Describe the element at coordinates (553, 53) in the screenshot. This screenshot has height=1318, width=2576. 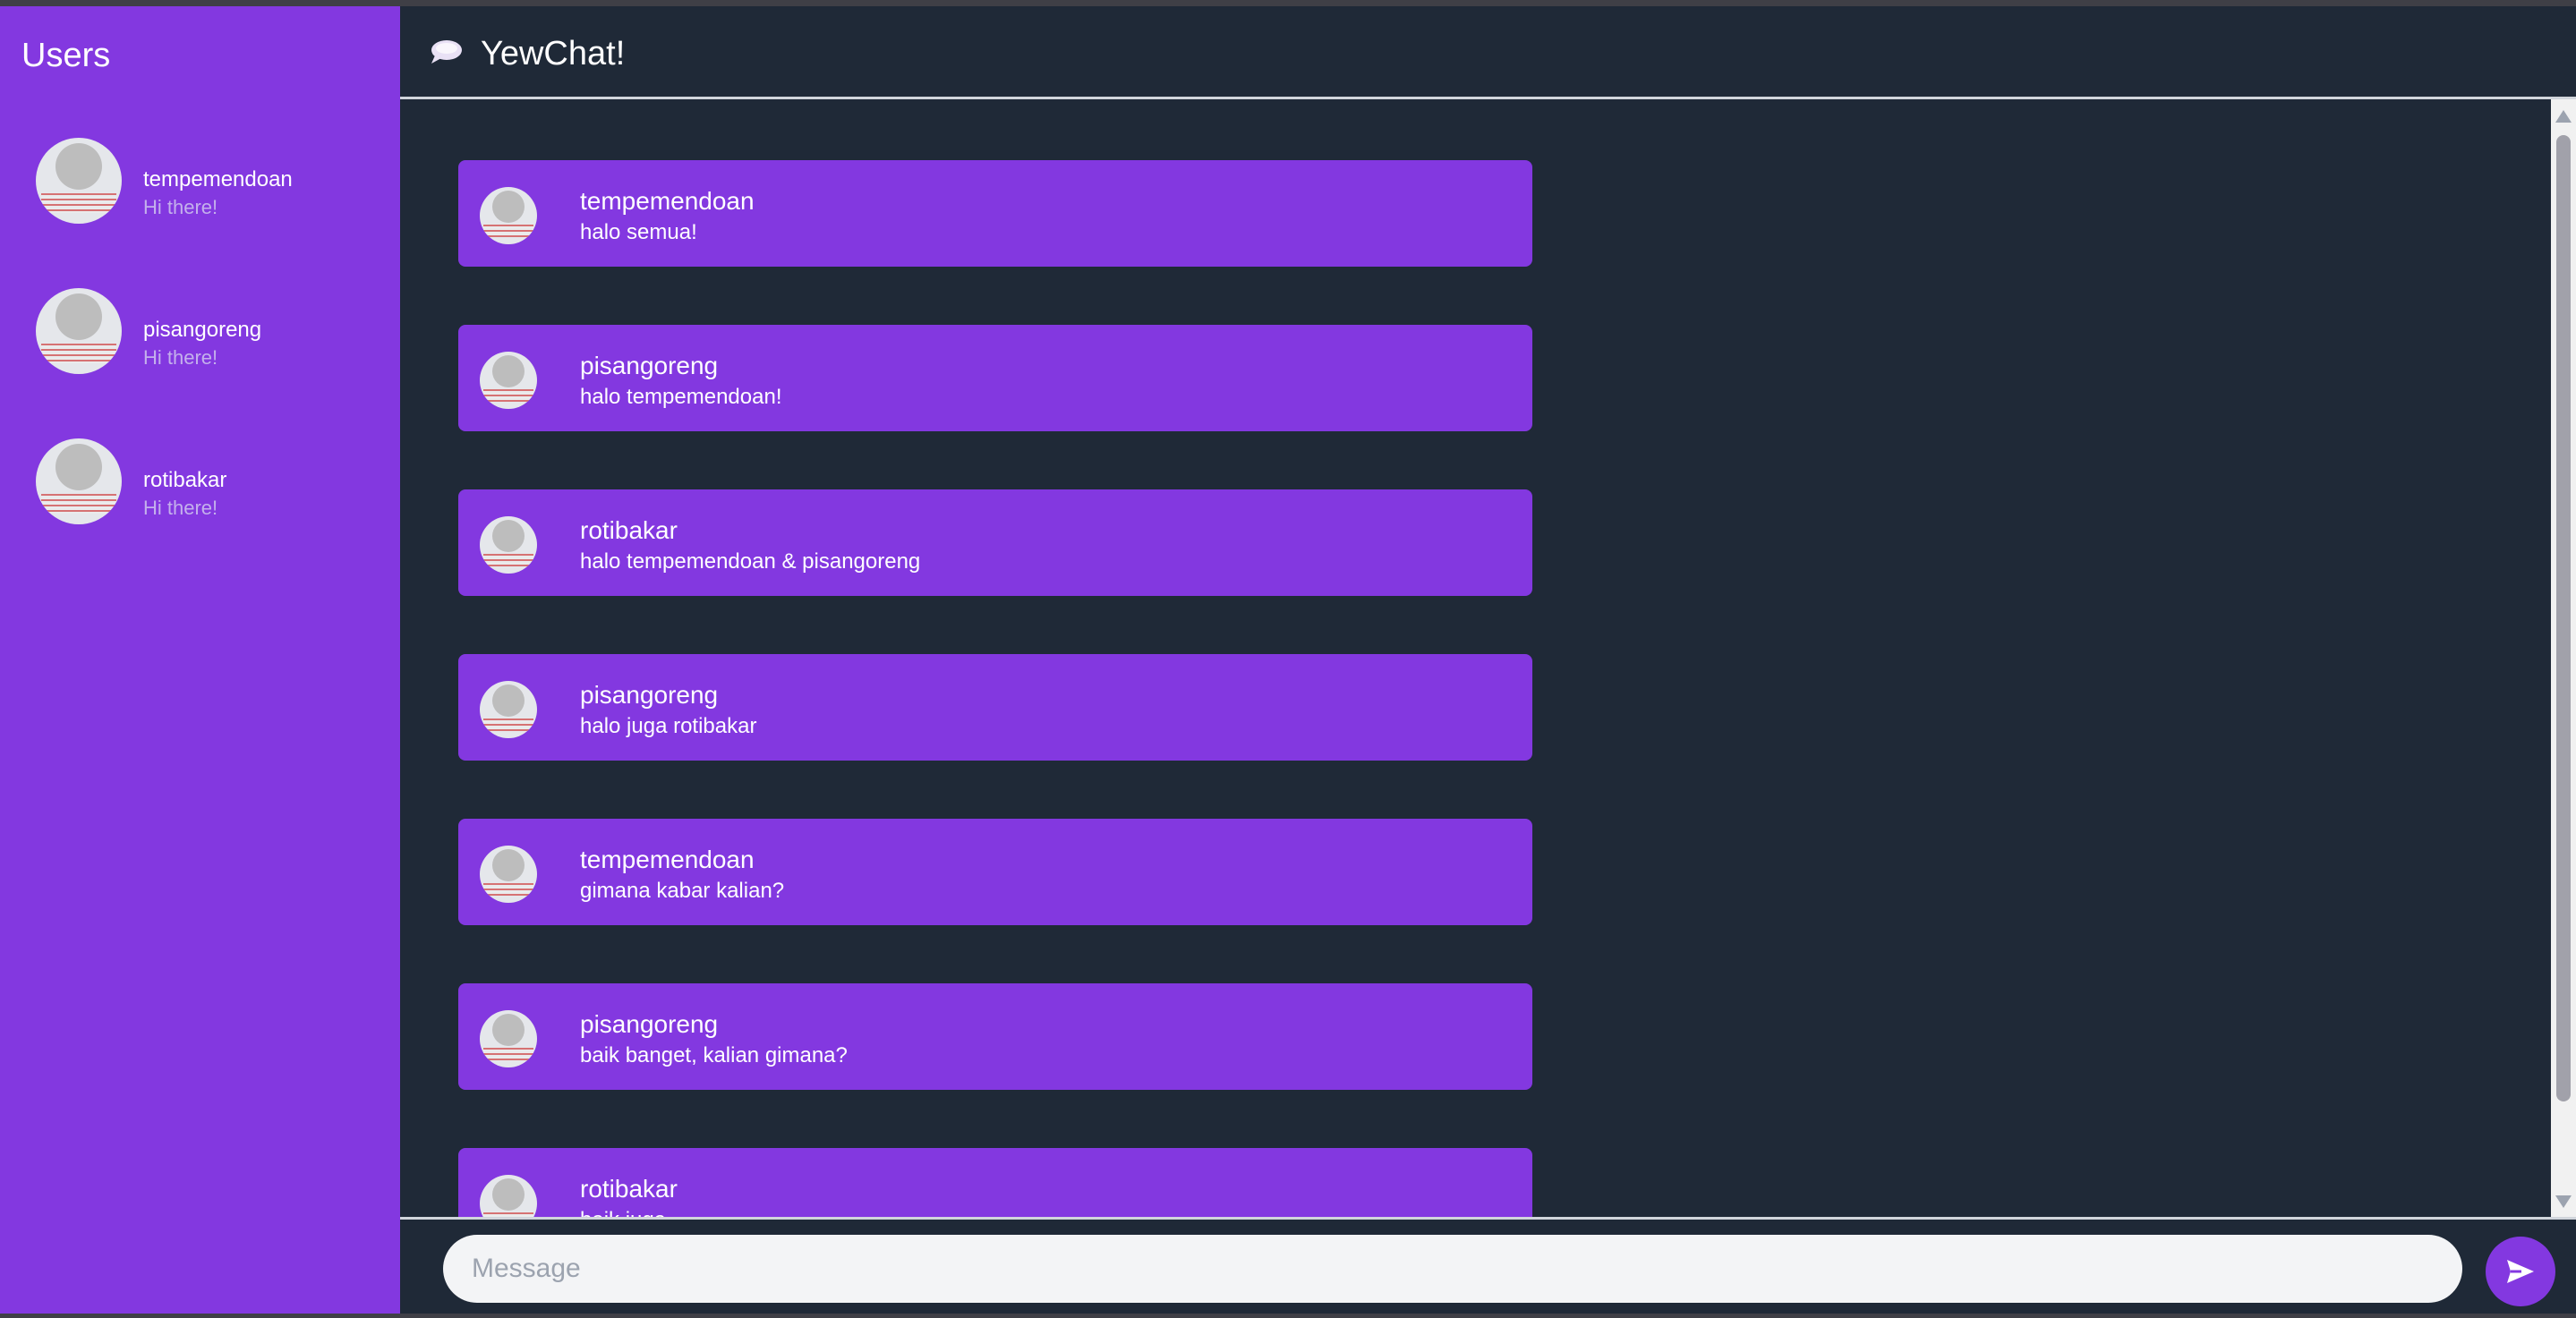
I see `chat-title: YewChat!` at that location.